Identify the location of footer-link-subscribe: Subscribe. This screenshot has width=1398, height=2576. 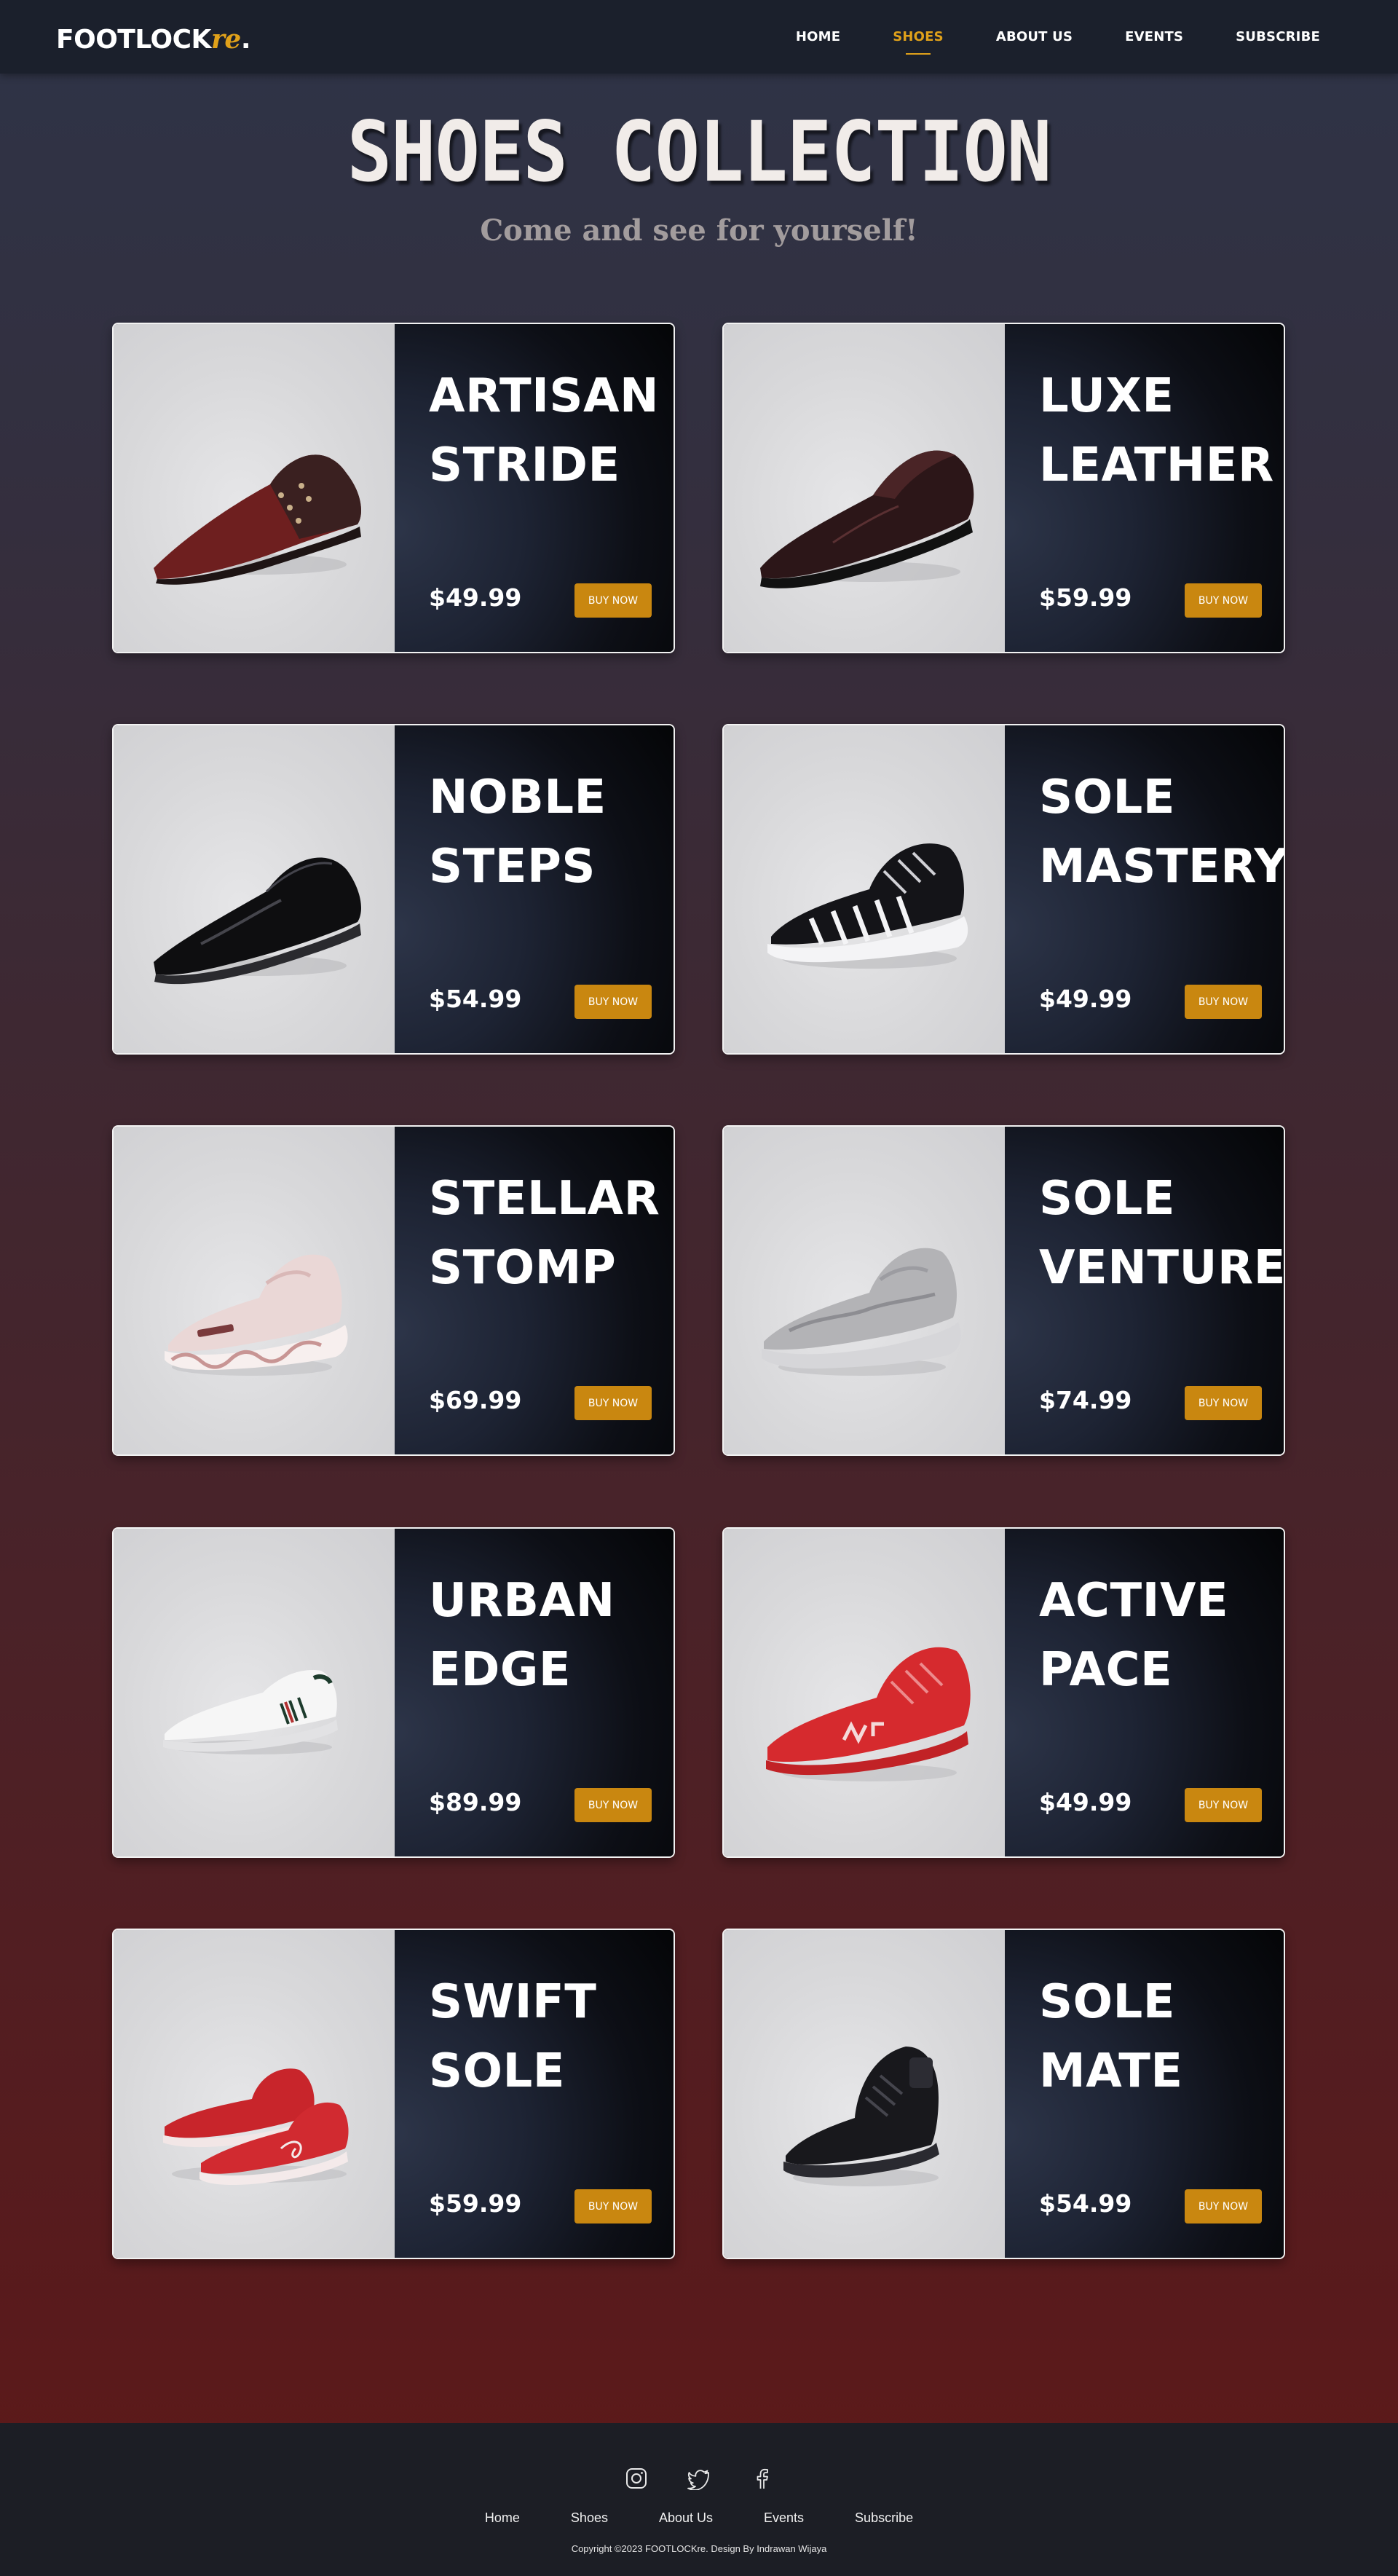
(884, 2518).